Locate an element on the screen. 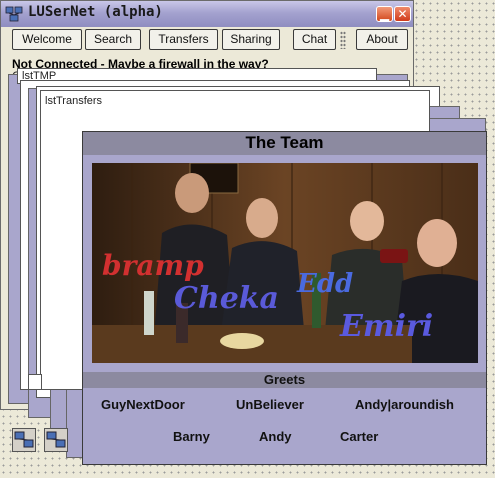  transfers-button: Transfers is located at coordinates (183, 39).